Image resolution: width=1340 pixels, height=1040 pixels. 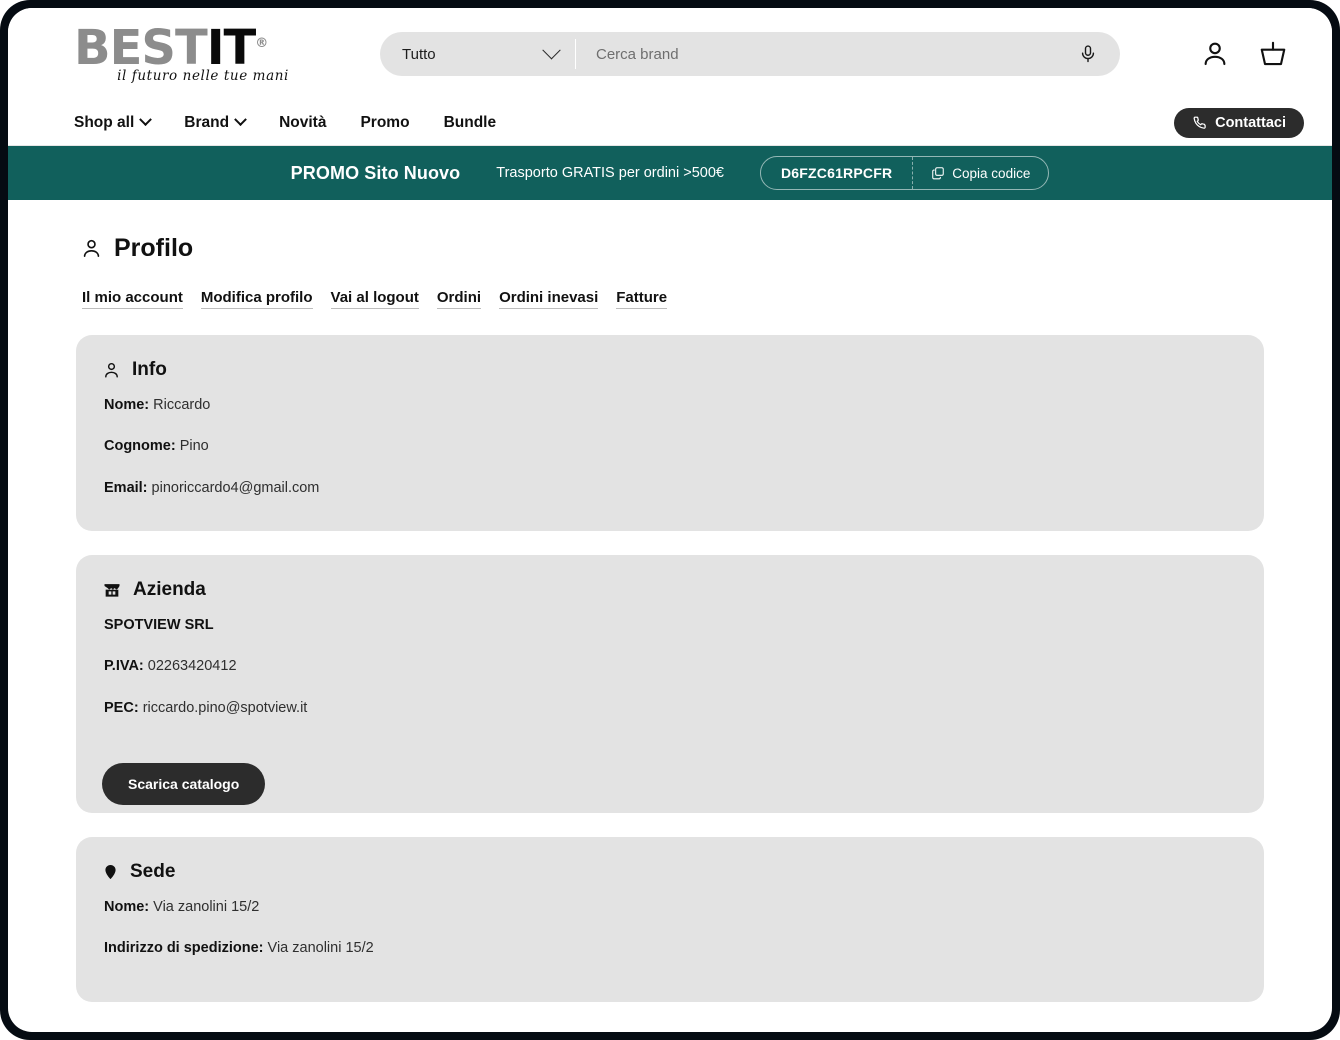 What do you see at coordinates (478, 54) in the screenshot?
I see `search-category-select: Tutto` at bounding box center [478, 54].